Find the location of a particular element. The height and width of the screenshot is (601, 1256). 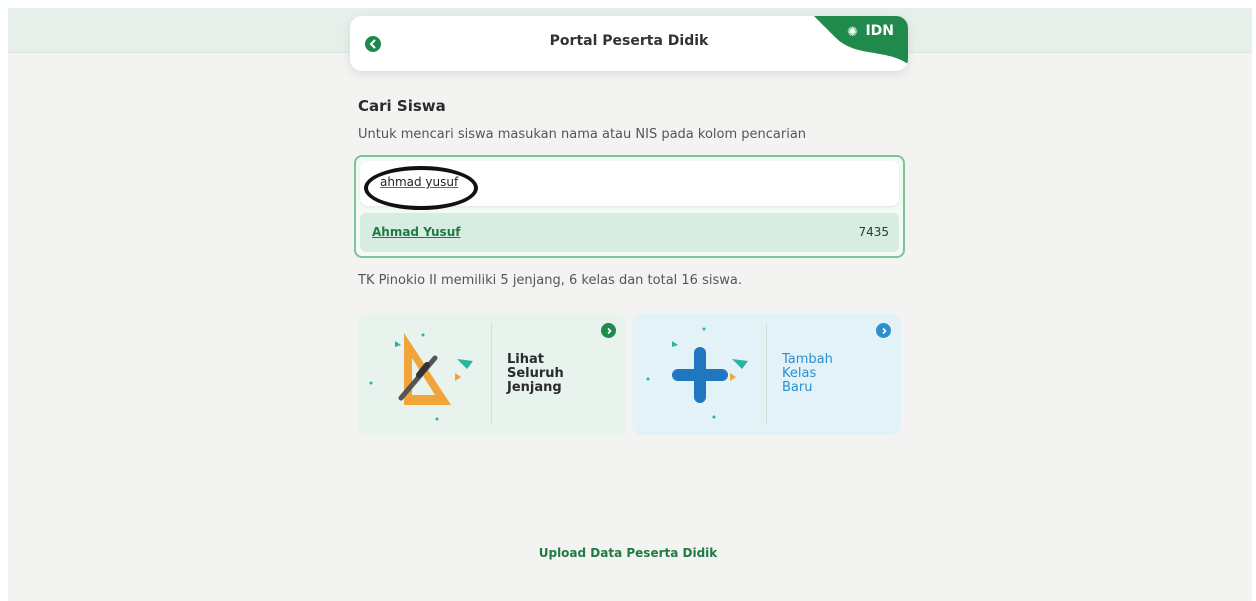

card-view-all-levels: Lihat Seluruh Jenjang is located at coordinates (491, 374).